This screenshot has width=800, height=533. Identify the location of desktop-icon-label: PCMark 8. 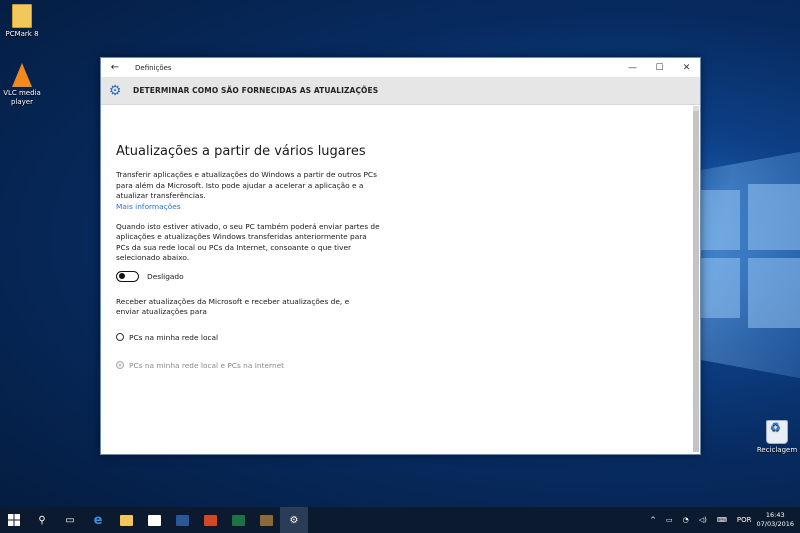
(22, 34).